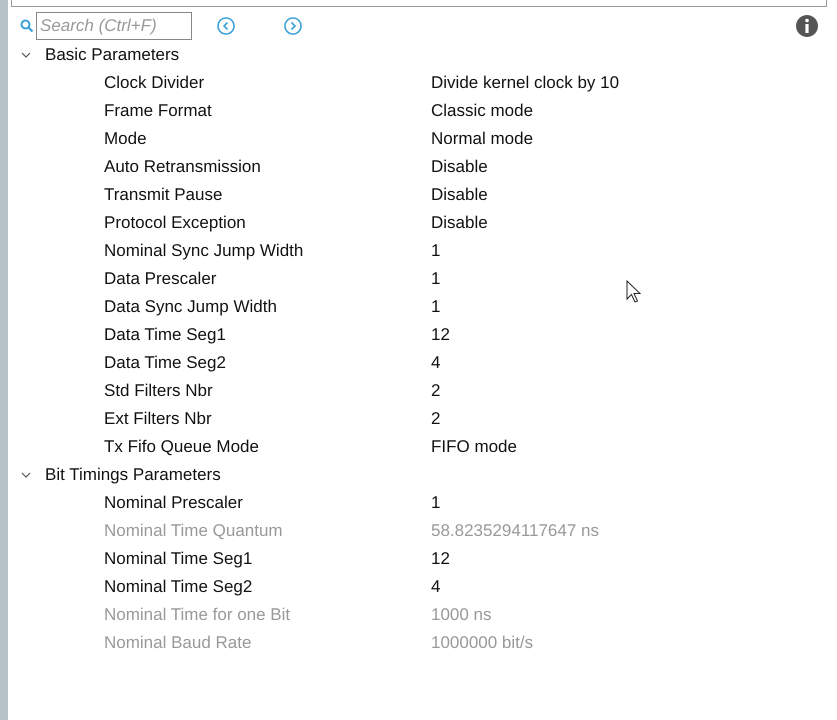  Describe the element at coordinates (179, 587) in the screenshot. I see `parameter-name: Nominal Time Seg2` at that location.